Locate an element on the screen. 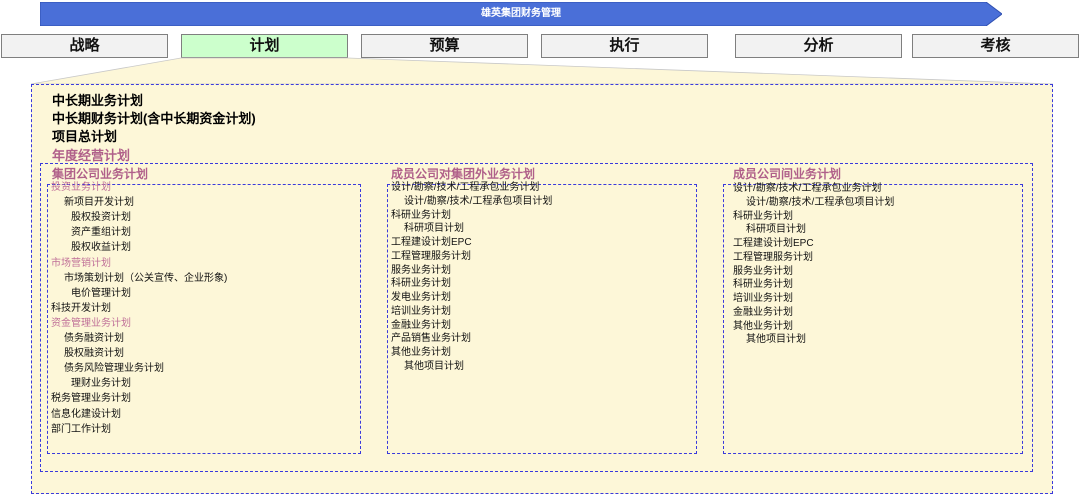  list-item: 产品销售业务计划 is located at coordinates (431, 339).